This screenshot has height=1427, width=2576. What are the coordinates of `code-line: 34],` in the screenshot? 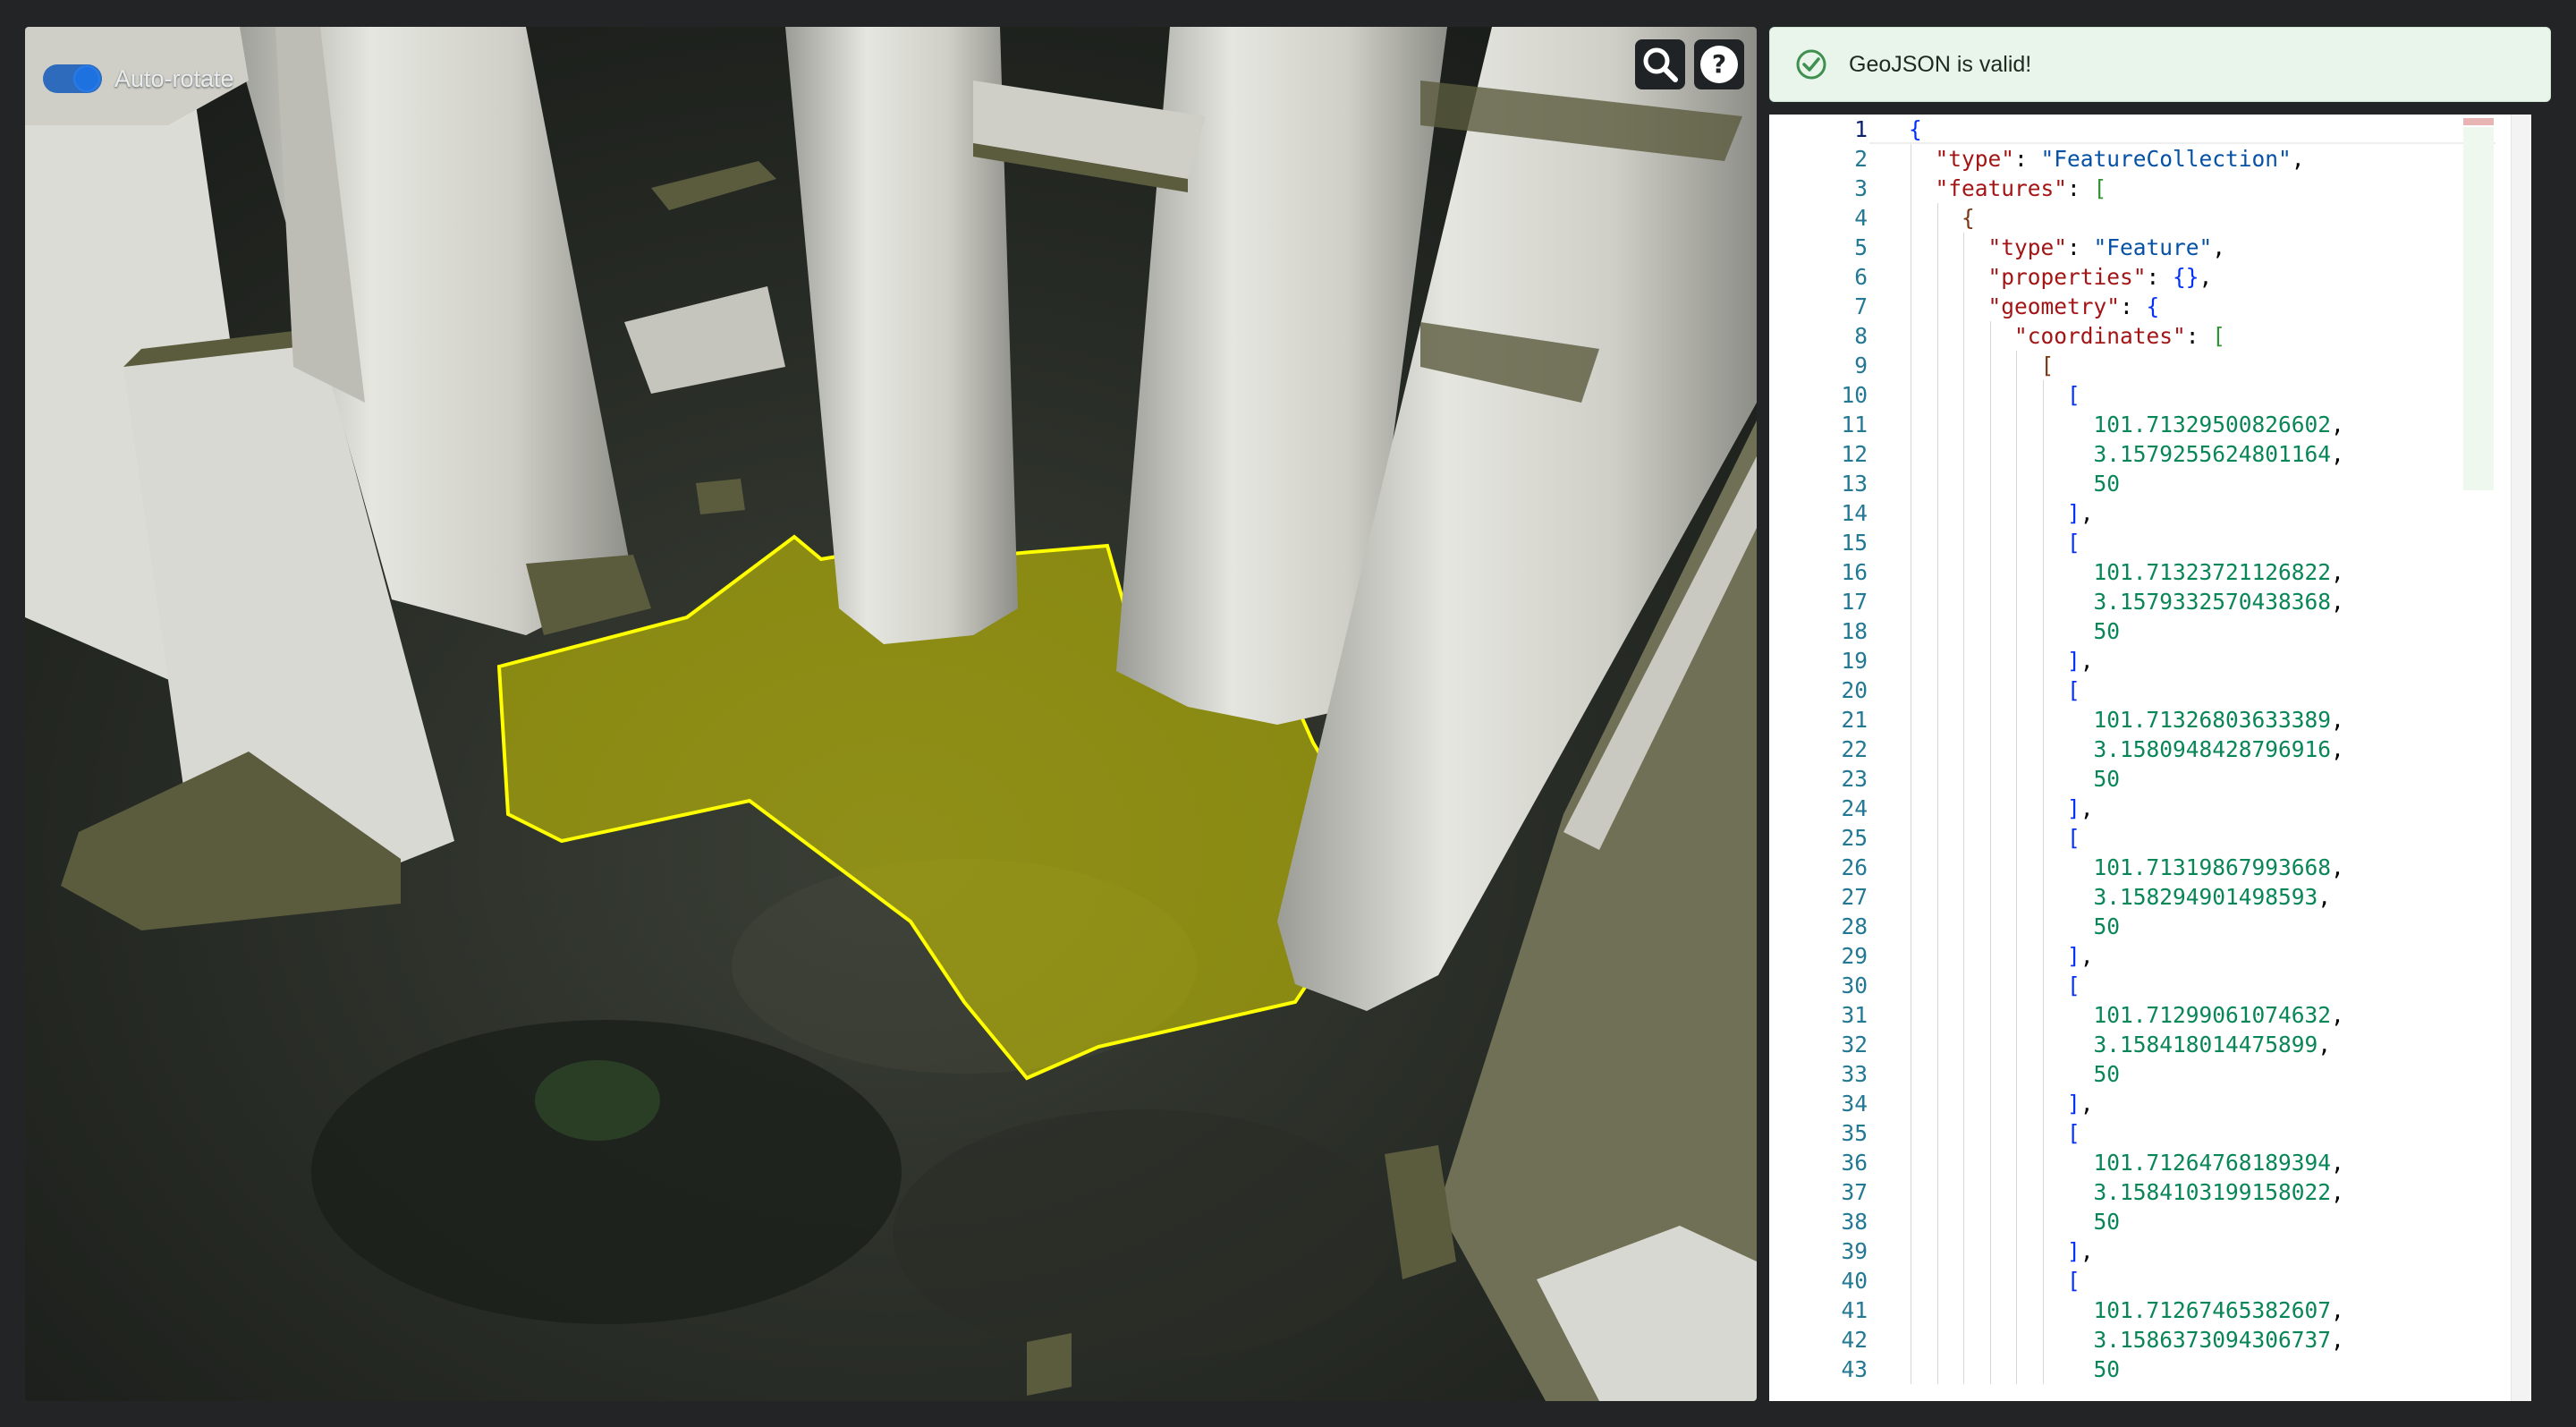 It's located at (2150, 1103).